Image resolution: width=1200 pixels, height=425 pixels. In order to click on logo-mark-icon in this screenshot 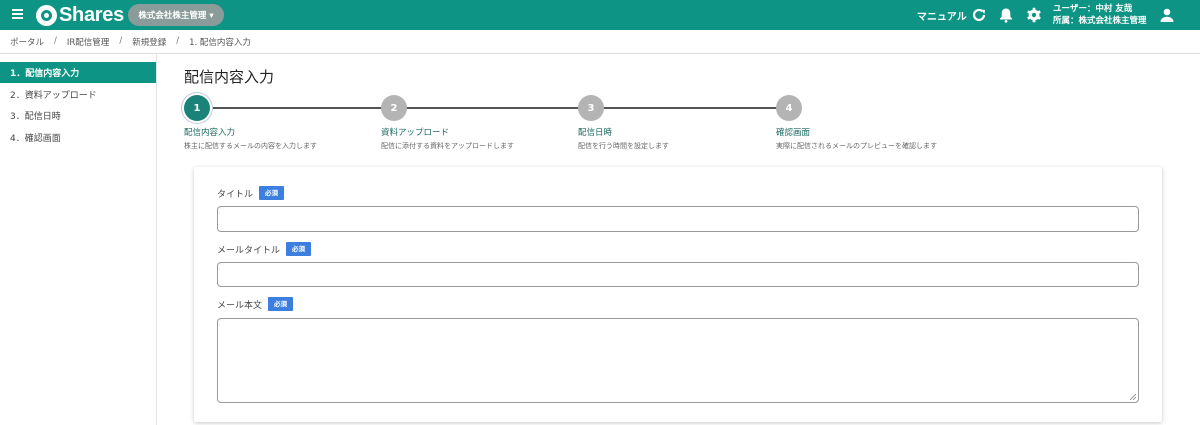, I will do `click(46, 15)`.